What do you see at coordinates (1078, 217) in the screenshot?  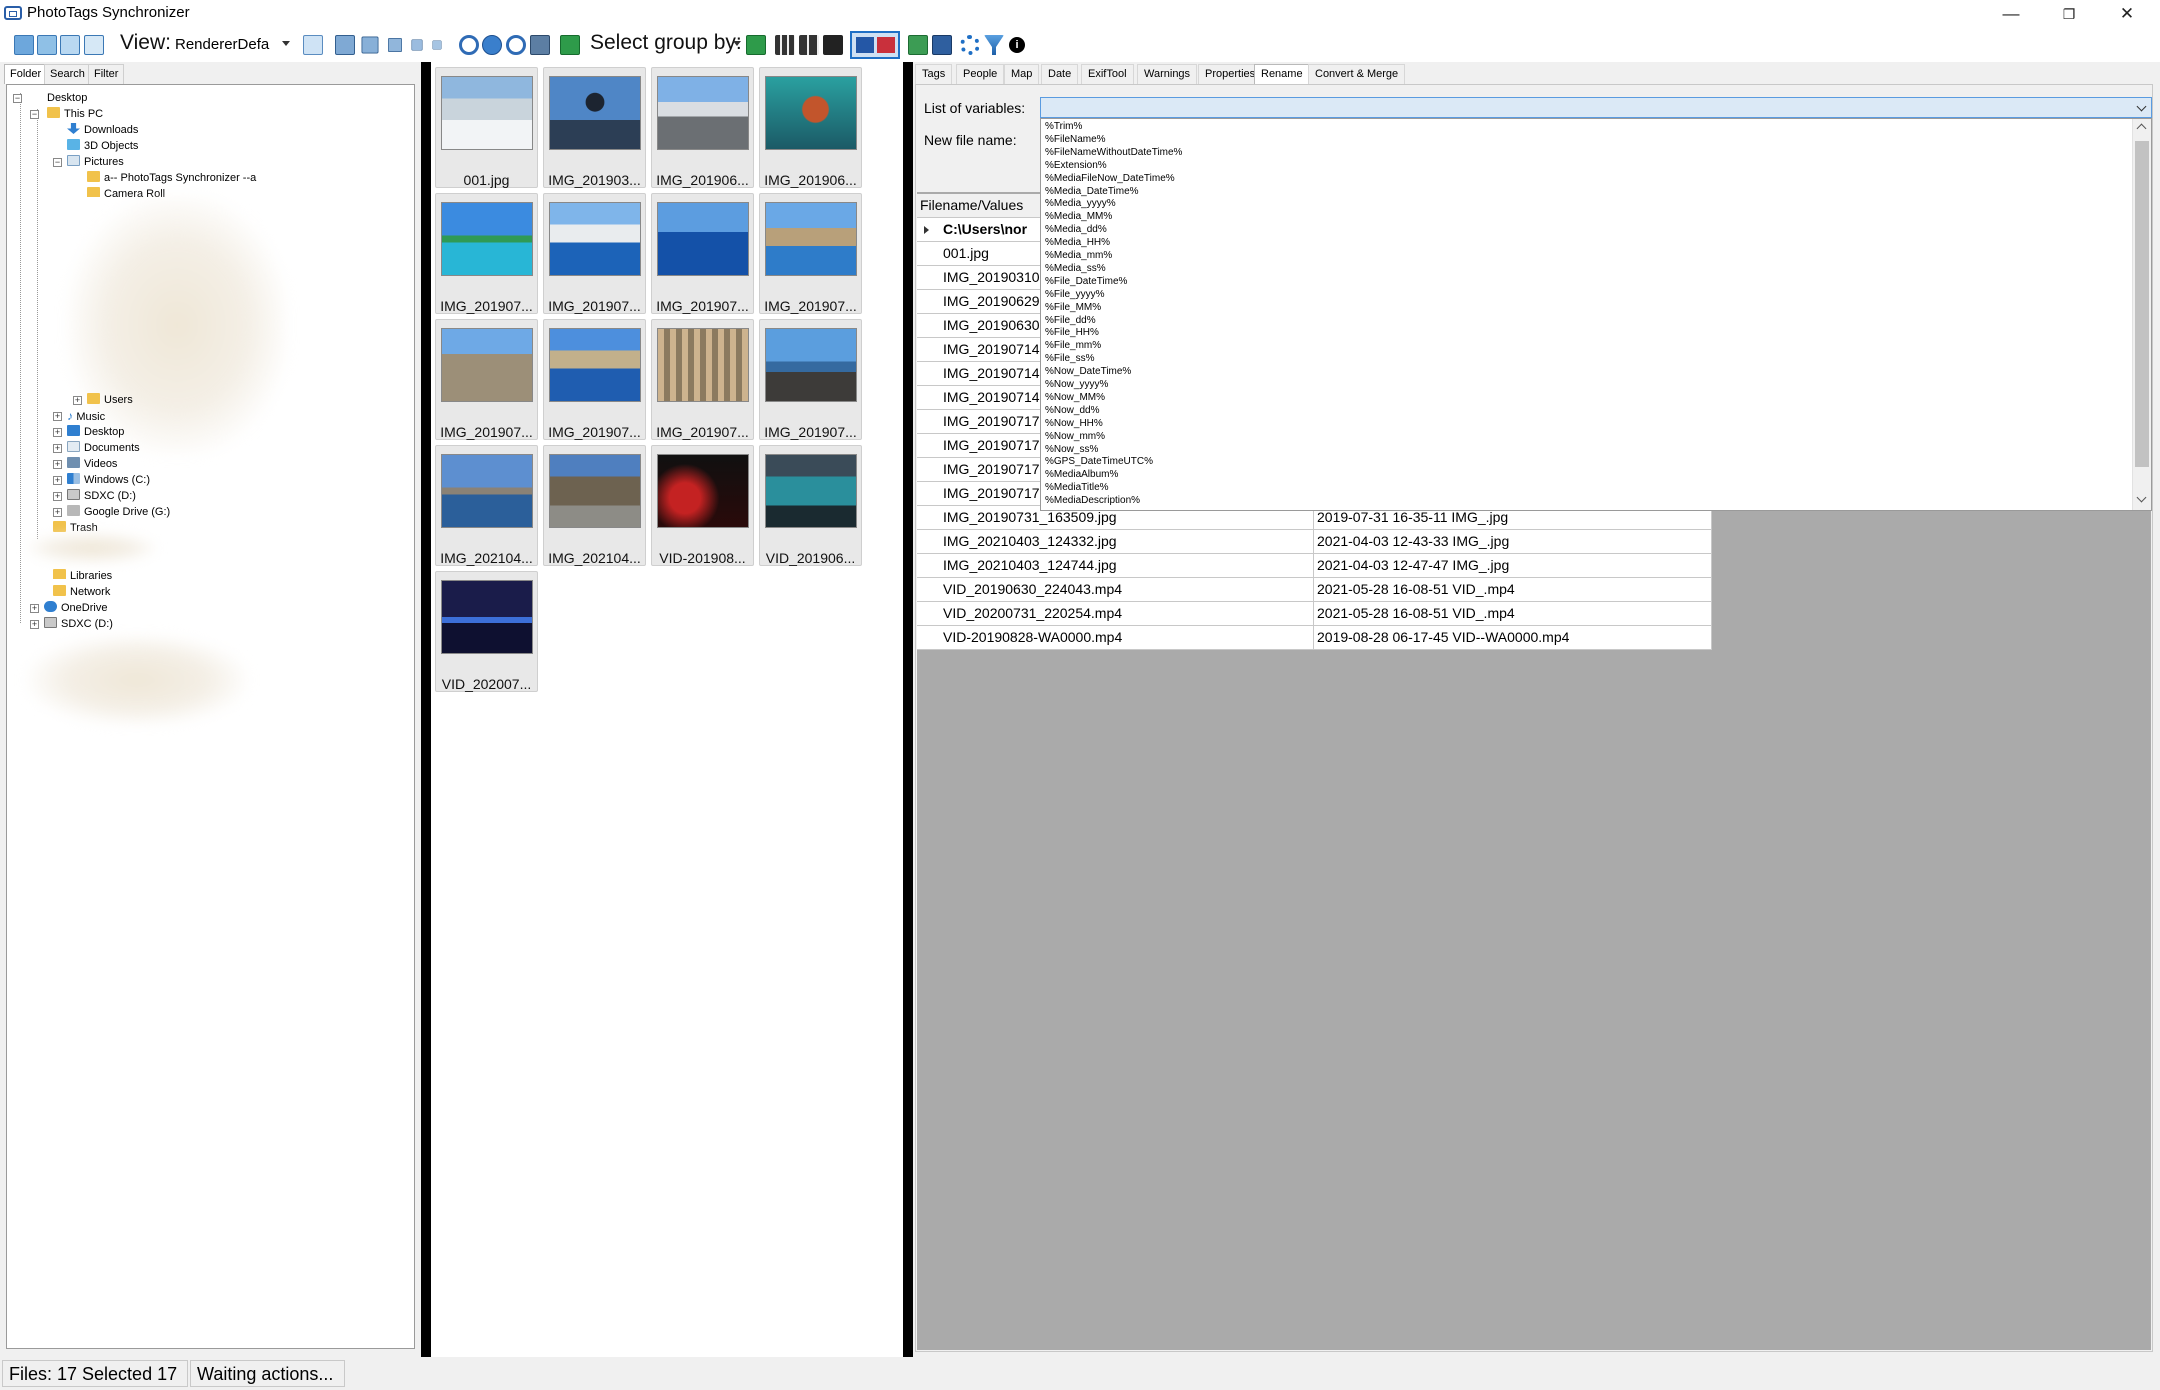 I see `variable-option: %Media_MM%` at bounding box center [1078, 217].